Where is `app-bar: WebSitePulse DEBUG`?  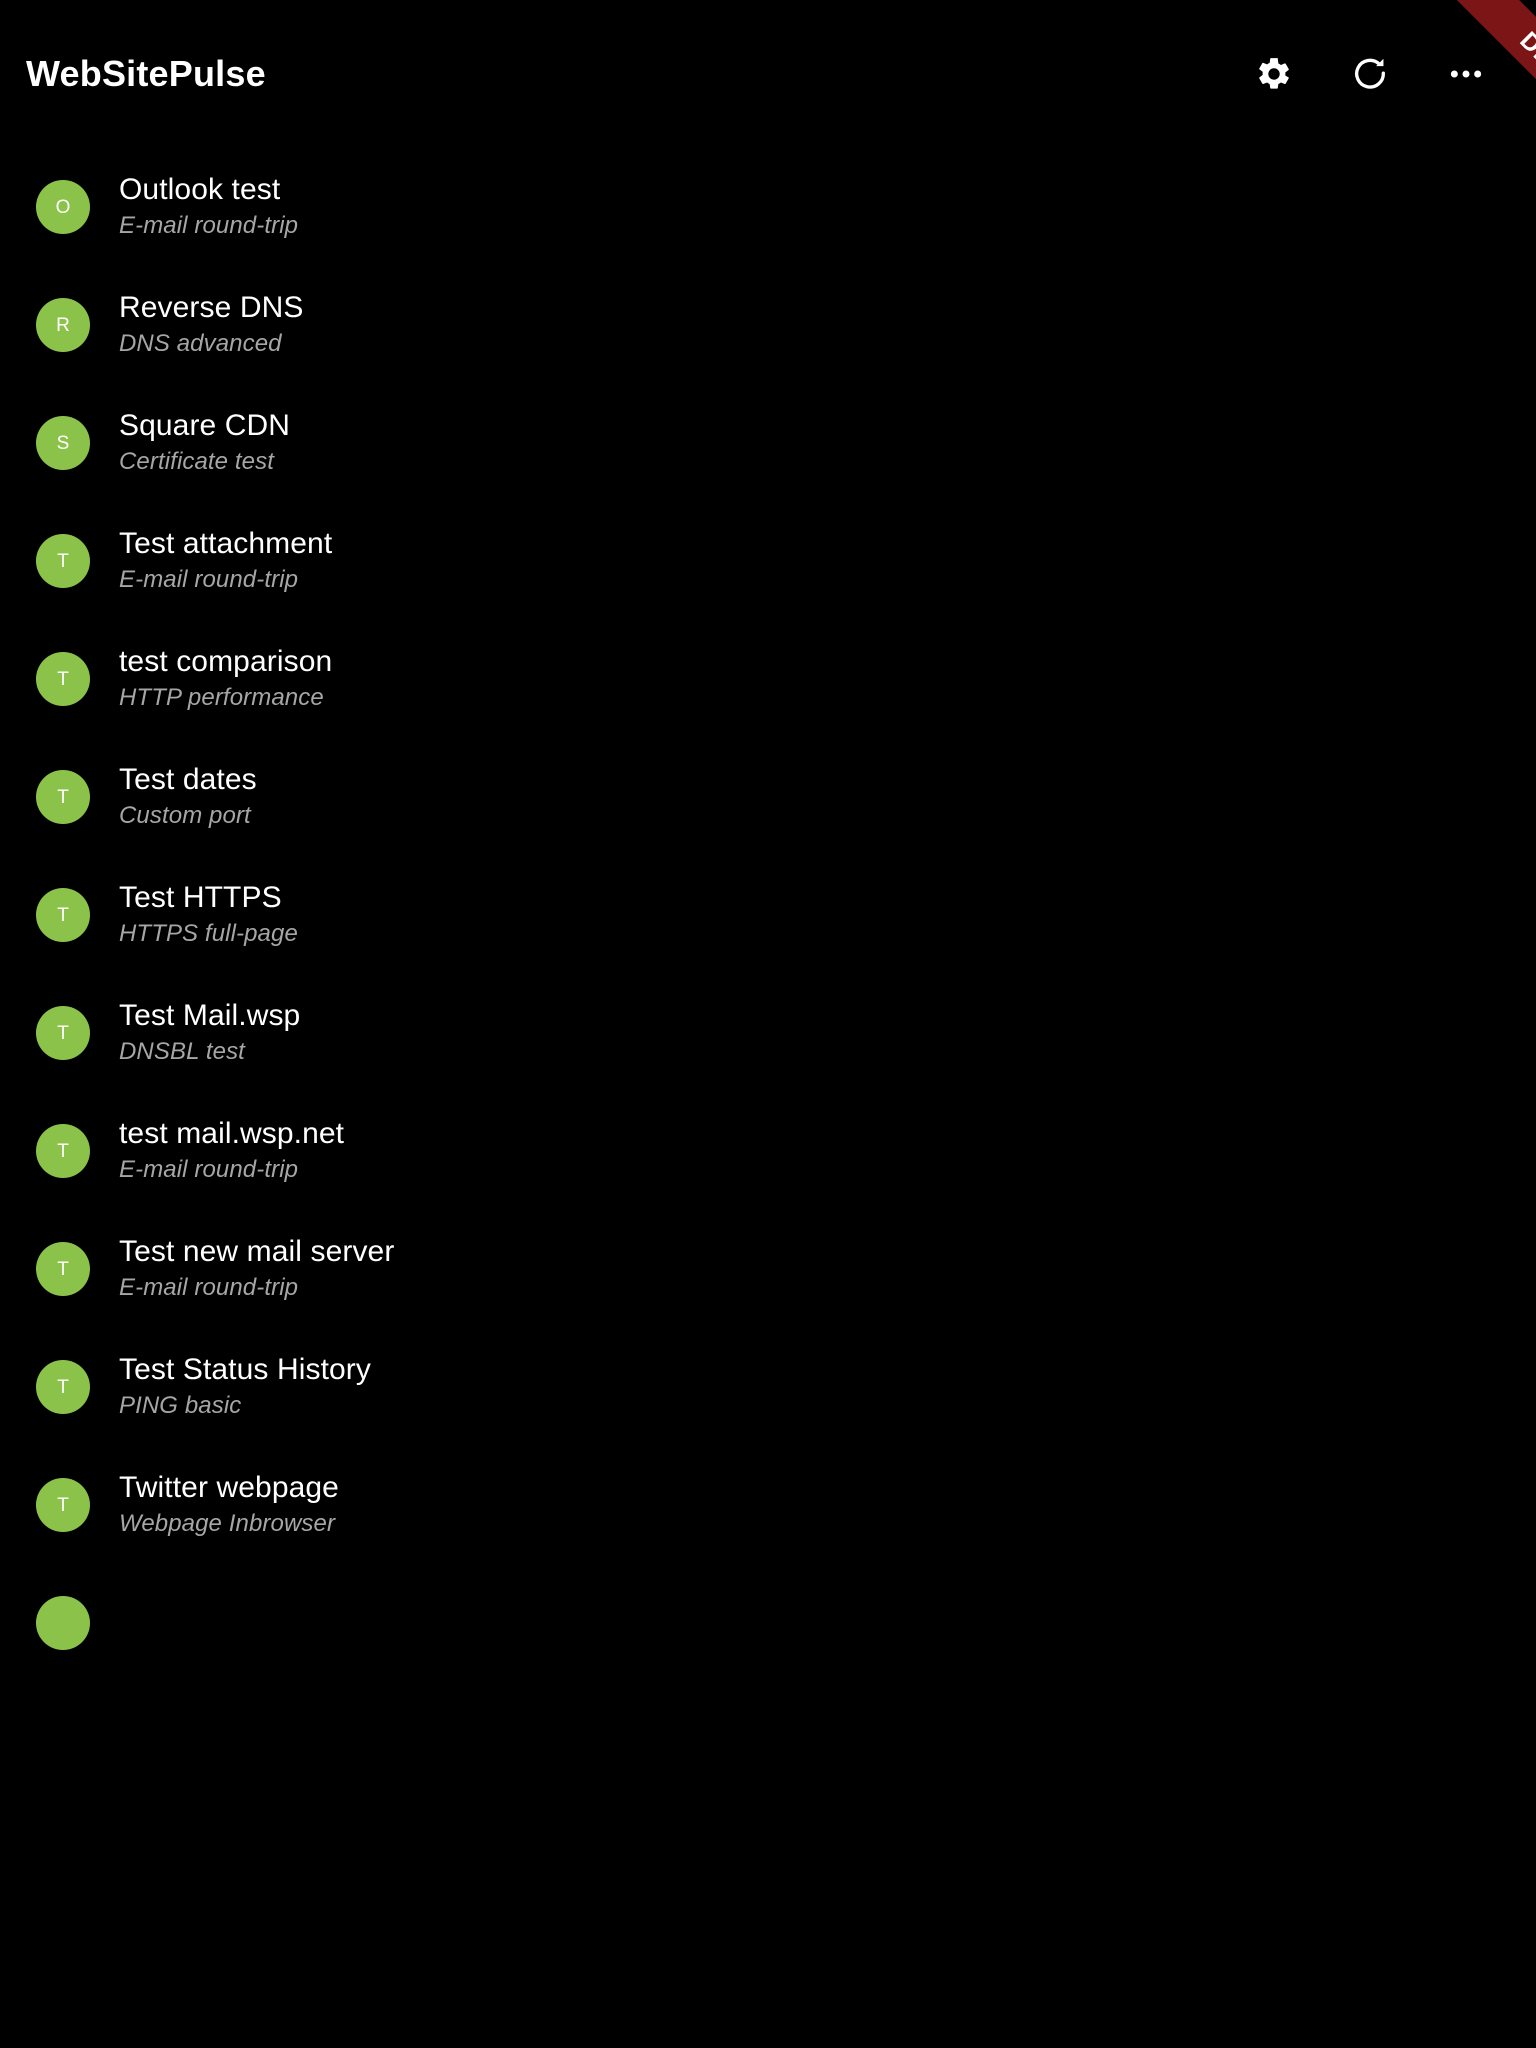
app-bar: WebSitePulse DEBUG is located at coordinates (768, 75).